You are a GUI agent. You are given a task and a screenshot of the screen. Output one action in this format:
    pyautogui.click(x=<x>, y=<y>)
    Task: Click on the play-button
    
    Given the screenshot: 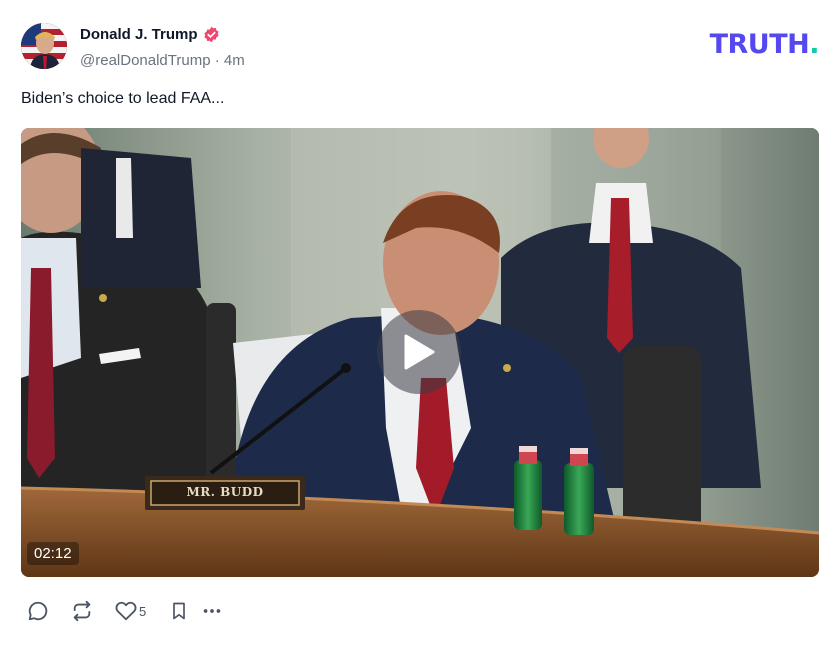 What is the action you would take?
    pyautogui.click(x=419, y=352)
    